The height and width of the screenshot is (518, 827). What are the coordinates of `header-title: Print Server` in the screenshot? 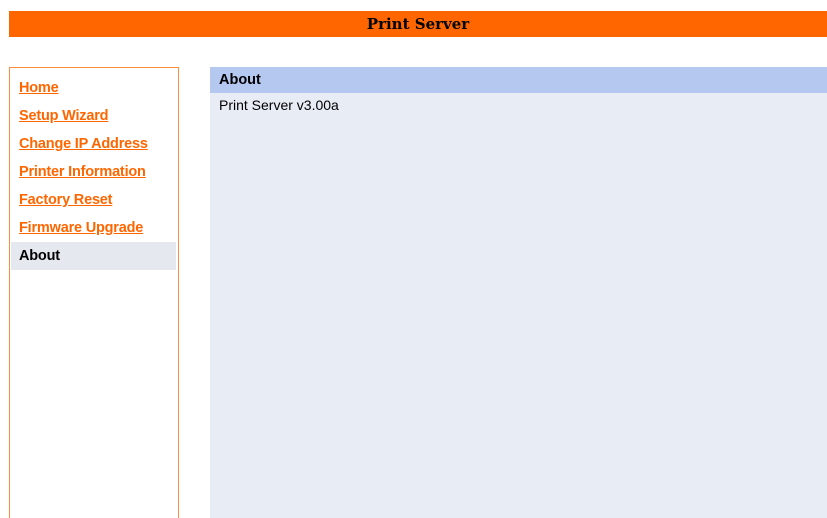 It's located at (418, 24).